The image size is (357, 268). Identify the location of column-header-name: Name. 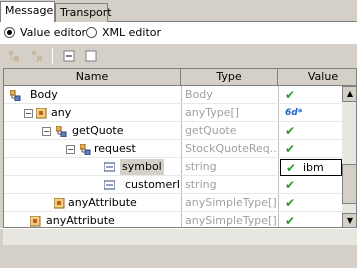
(92, 77).